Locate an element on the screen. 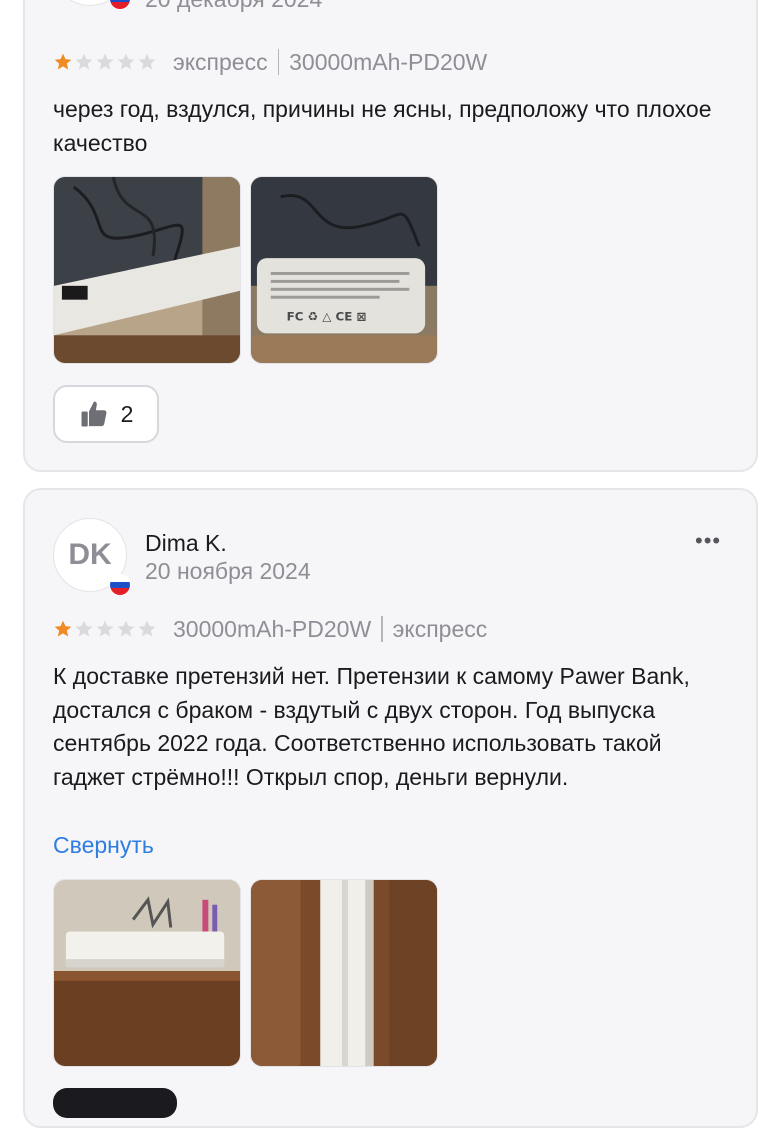 The height and width of the screenshot is (1128, 782). powerbank-label-photo-image: FC ♻ △ CE ⊠ is located at coordinates (344, 270).